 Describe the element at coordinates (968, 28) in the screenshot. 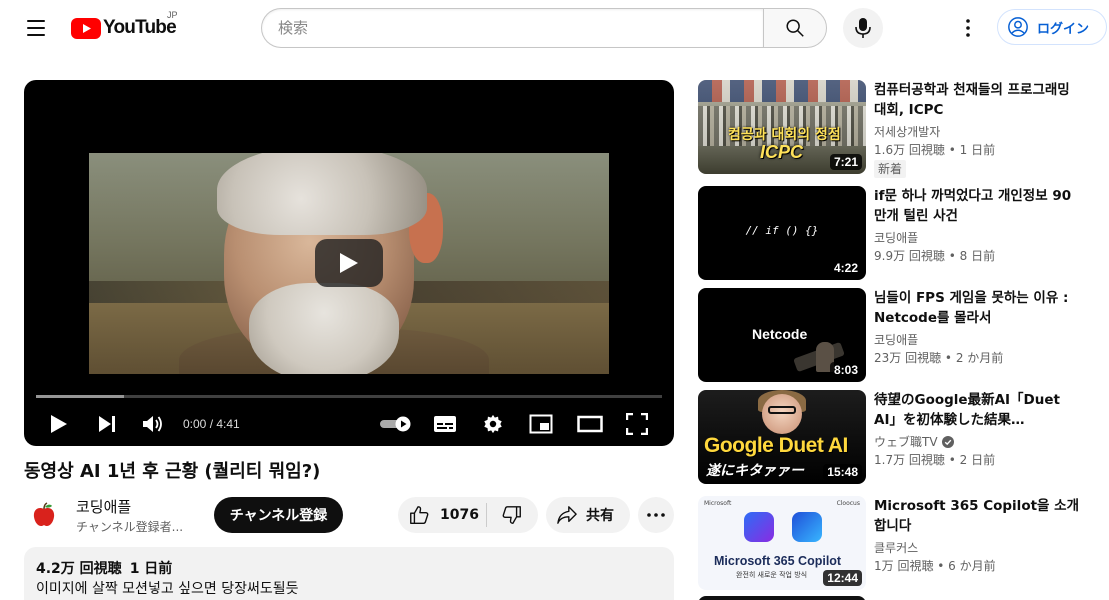

I see `settings-menu-button` at that location.